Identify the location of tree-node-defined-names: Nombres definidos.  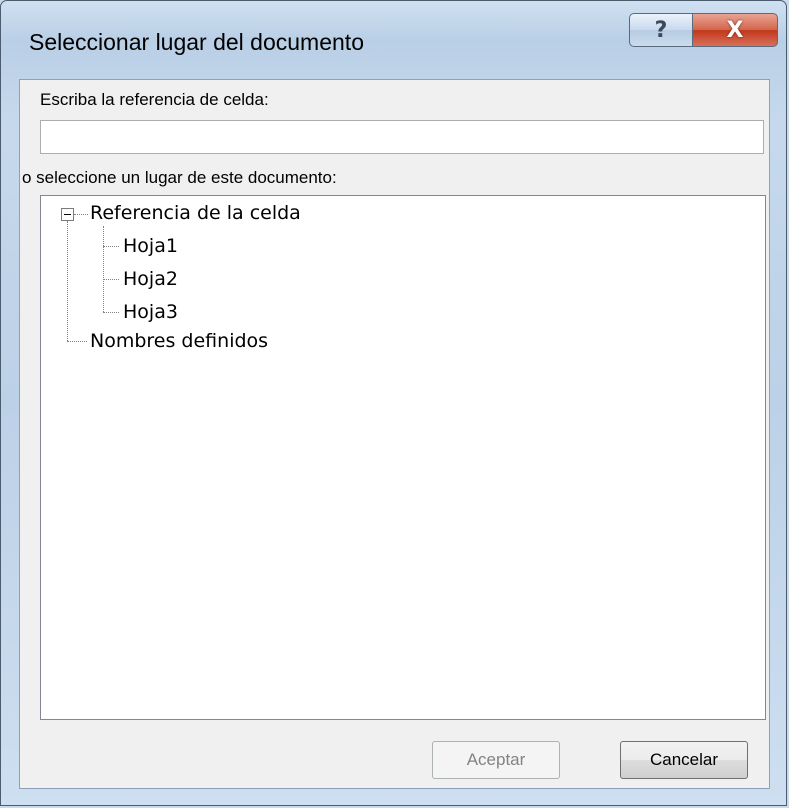
(179, 341).